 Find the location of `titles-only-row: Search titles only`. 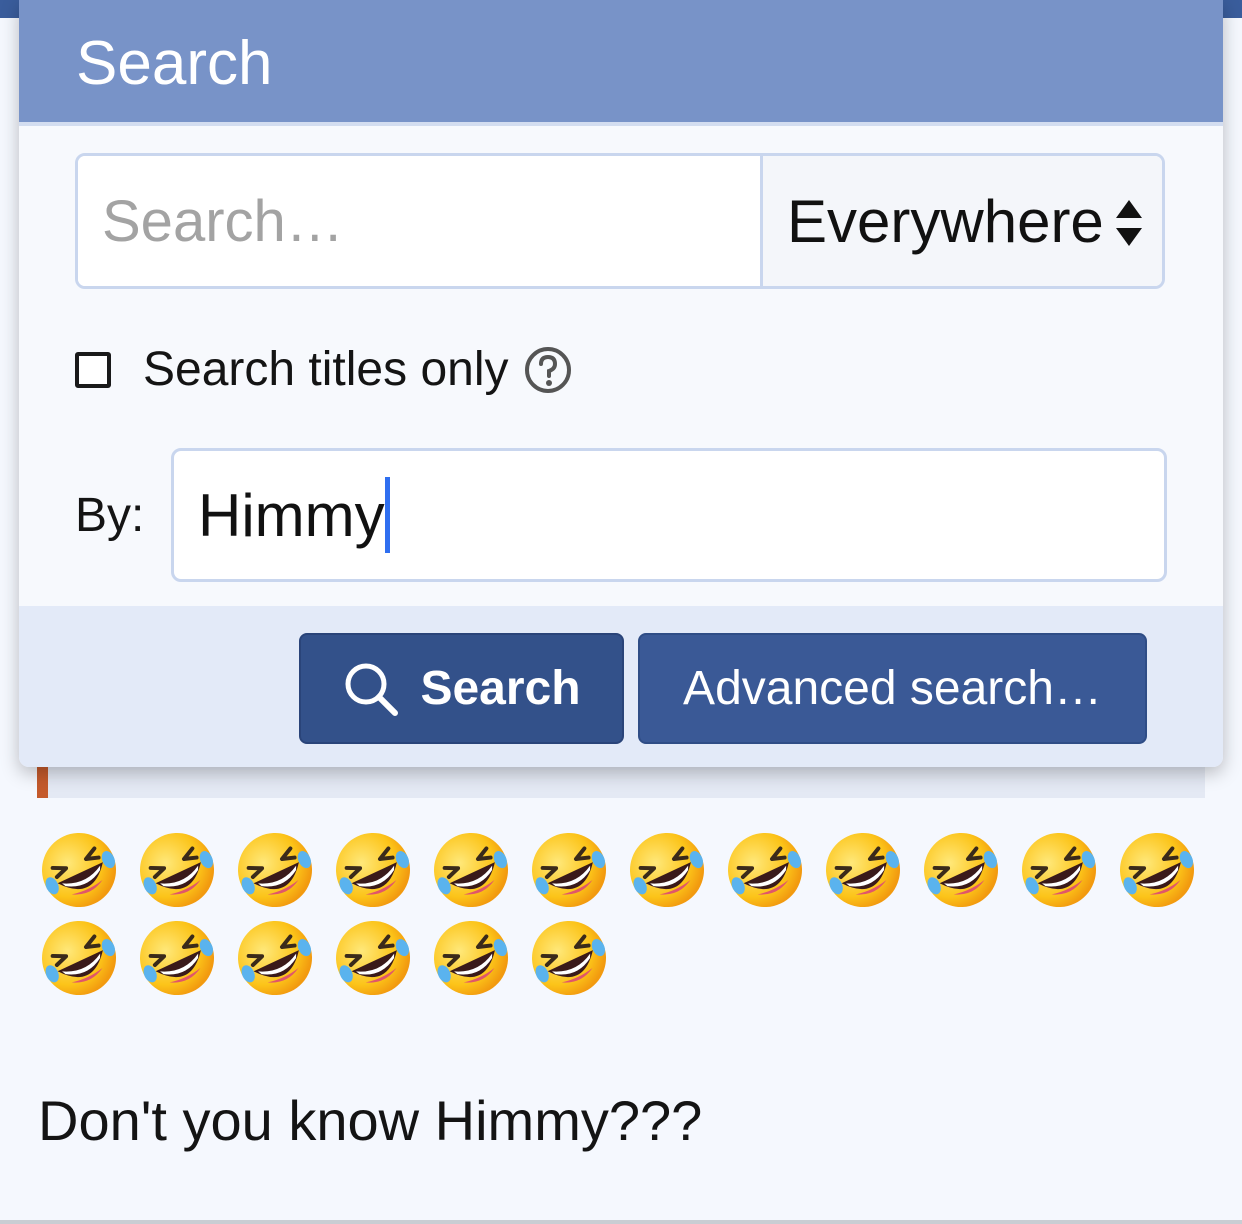

titles-only-row: Search titles only is located at coordinates (324, 369).